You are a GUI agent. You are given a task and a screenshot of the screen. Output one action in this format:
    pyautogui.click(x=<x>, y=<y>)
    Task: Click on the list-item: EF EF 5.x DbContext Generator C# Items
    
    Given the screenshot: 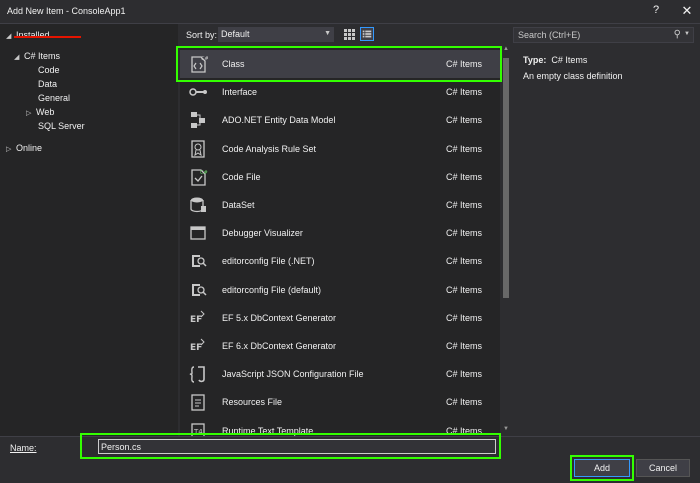 What is the action you would take?
    pyautogui.click(x=340, y=318)
    